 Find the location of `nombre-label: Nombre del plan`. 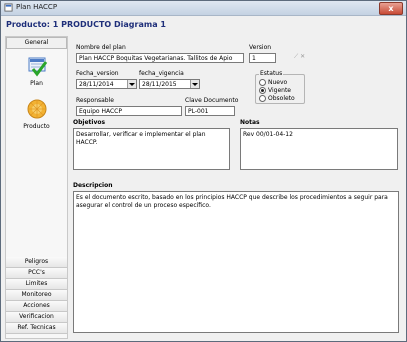

nombre-label: Nombre del plan is located at coordinates (101, 47).